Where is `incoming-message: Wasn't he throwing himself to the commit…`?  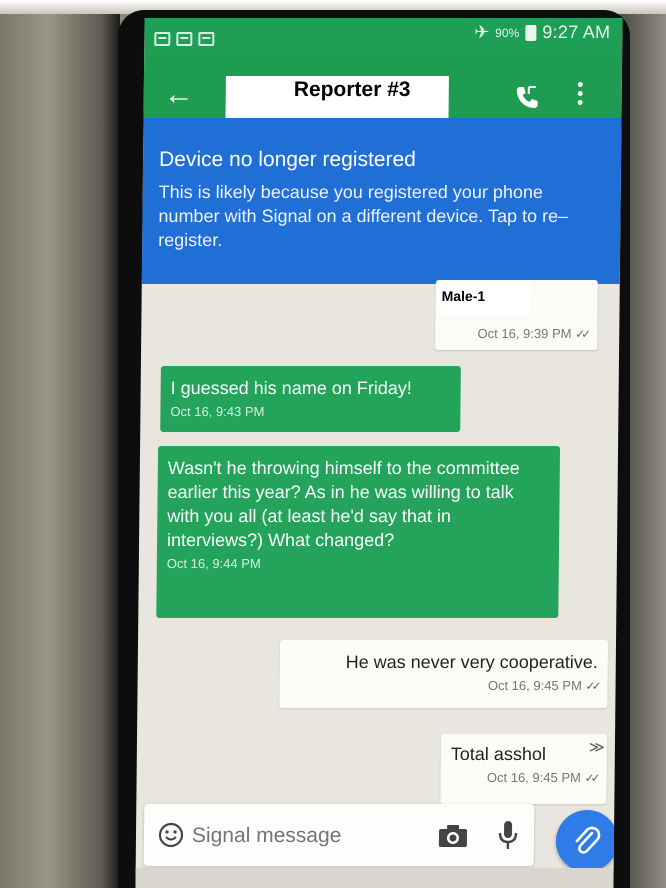
incoming-message: Wasn't he throwing himself to the commit… is located at coordinates (358, 532).